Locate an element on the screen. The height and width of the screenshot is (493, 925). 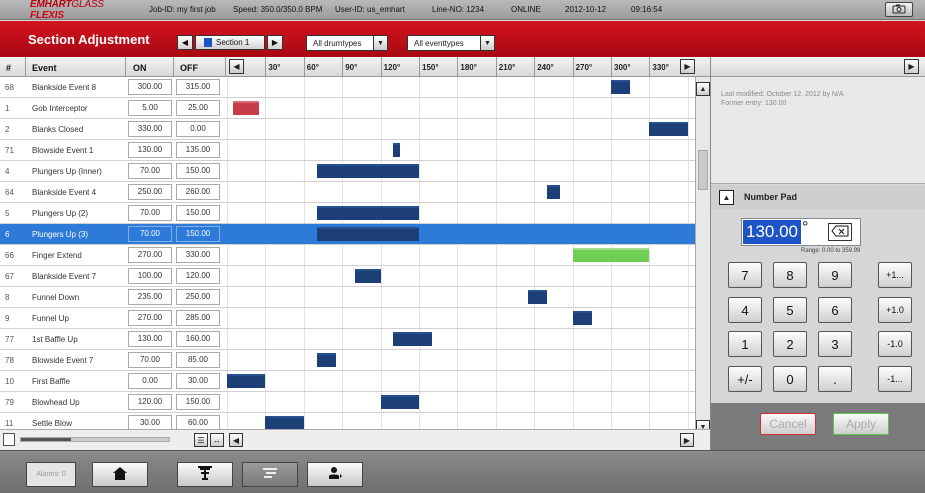
on-value-field: 300.00 is located at coordinates (150, 87).